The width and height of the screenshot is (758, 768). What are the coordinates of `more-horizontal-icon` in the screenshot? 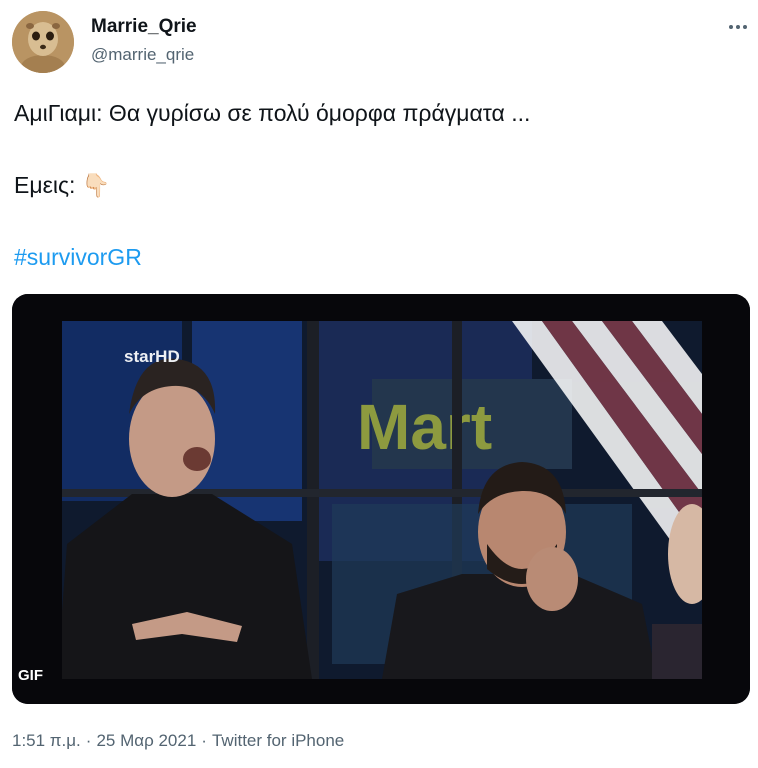 It's located at (731, 27).